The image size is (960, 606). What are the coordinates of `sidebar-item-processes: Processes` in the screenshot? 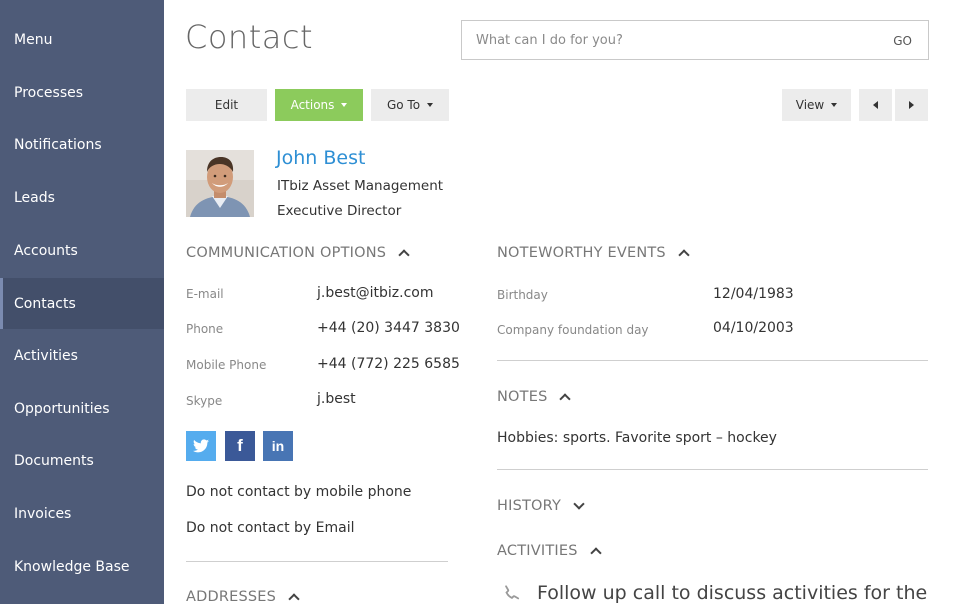 It's located at (82, 93).